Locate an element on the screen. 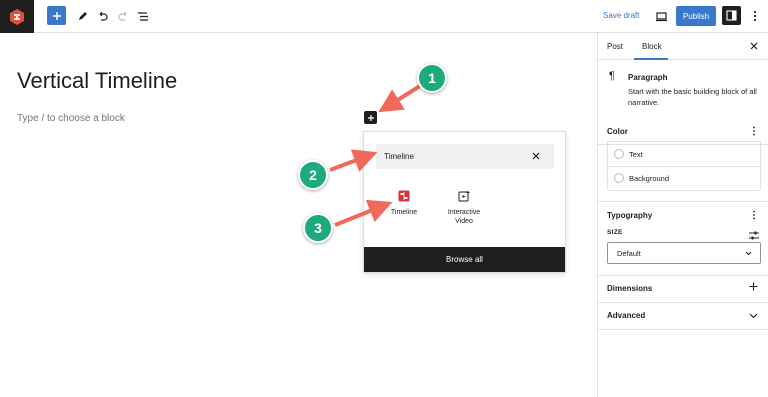  color-settings-box: Text Background is located at coordinates (684, 166).